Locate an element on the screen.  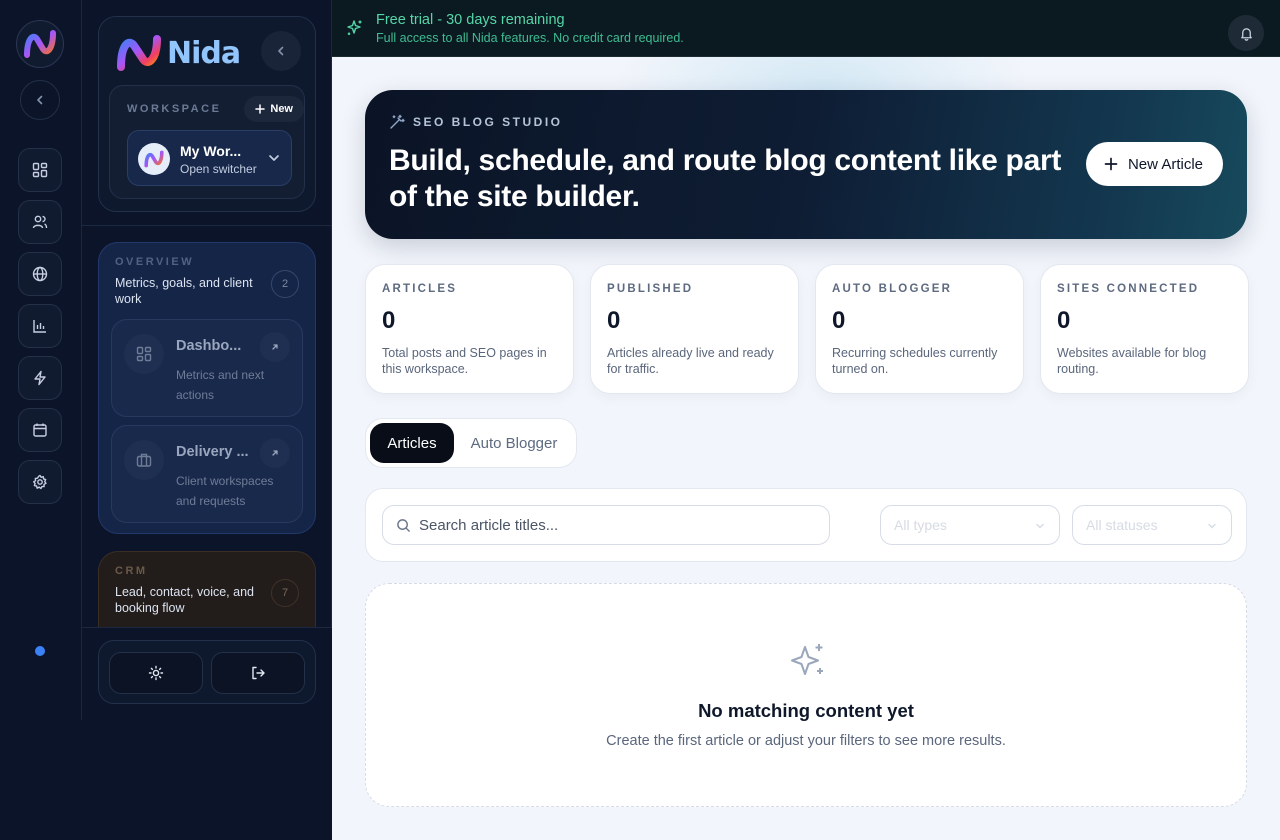
new-article-button: New Article is located at coordinates (1154, 164).